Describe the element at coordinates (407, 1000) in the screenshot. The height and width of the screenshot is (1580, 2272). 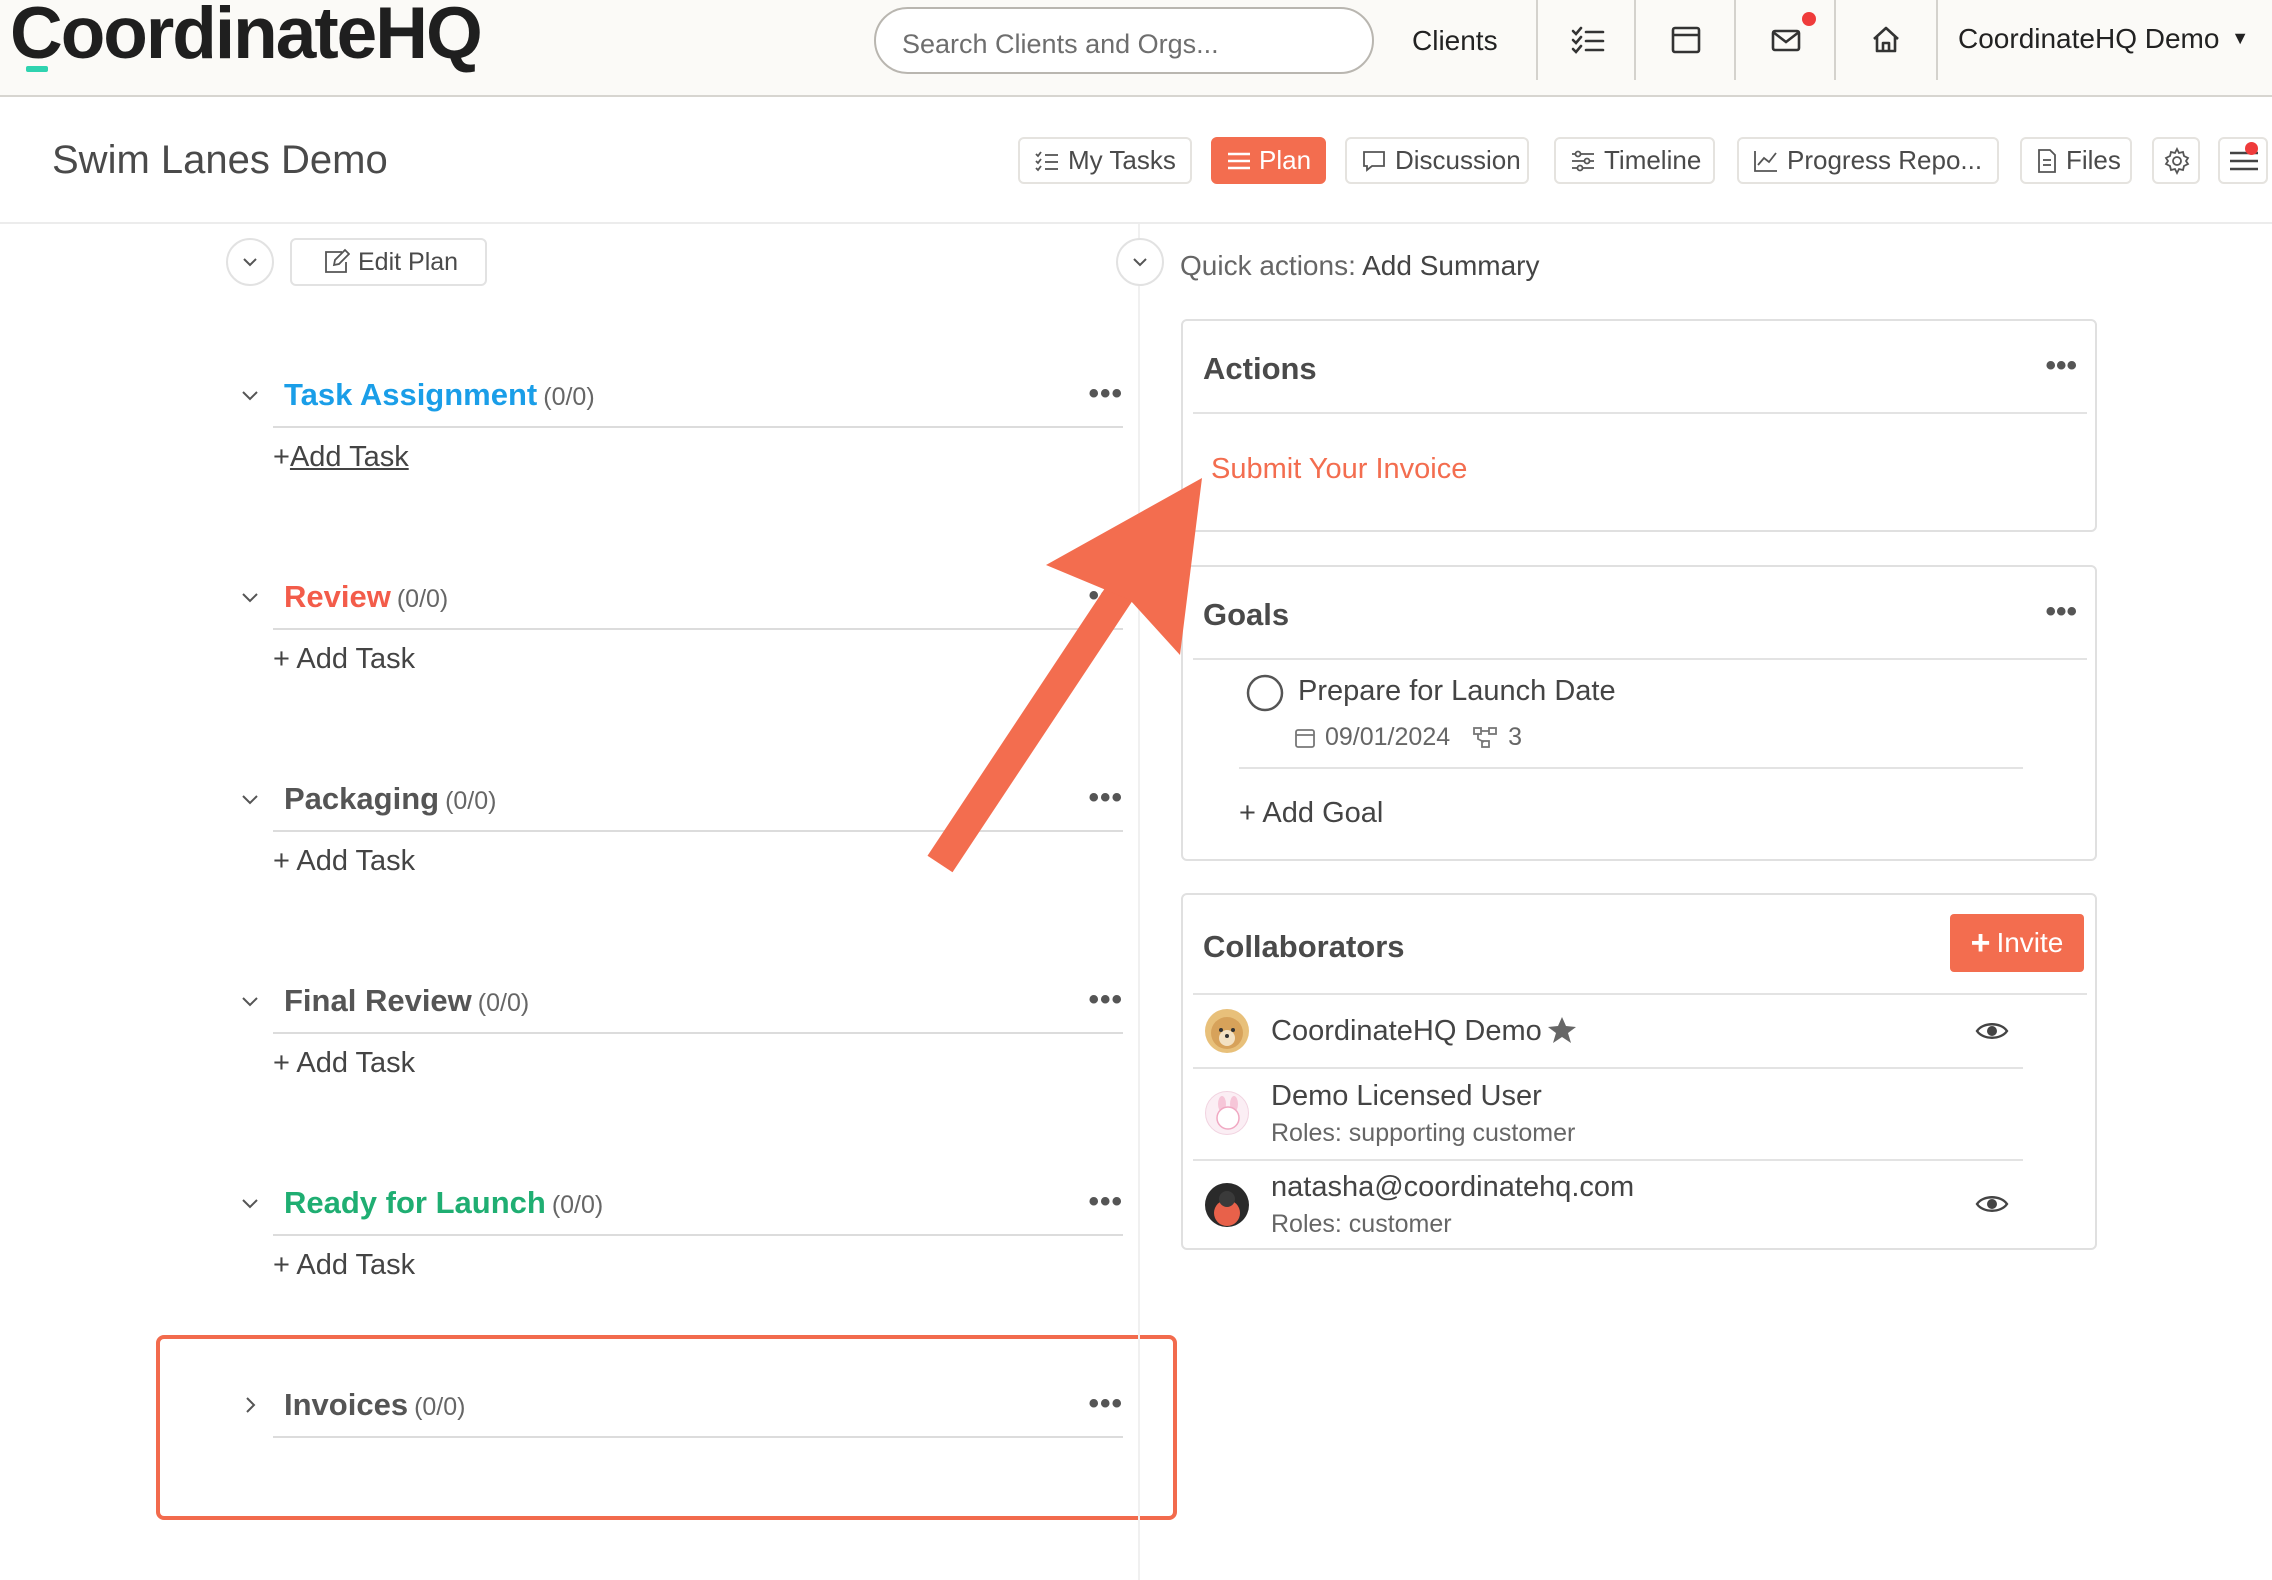
I see `lane-title: Final Review (0/0)` at that location.